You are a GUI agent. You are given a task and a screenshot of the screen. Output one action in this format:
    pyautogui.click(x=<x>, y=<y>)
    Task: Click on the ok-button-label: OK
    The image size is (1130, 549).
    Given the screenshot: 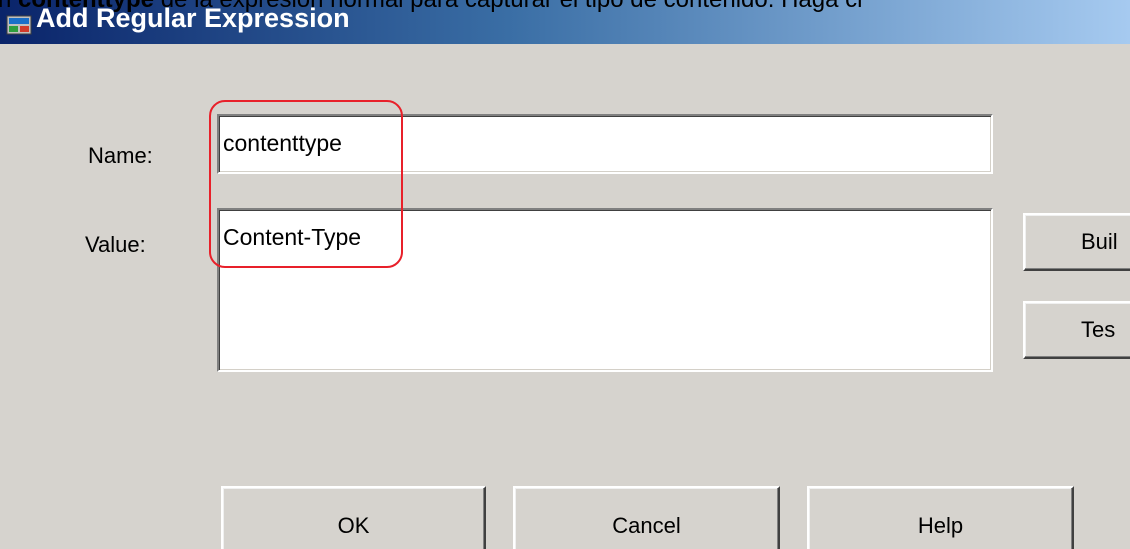 What is the action you would take?
    pyautogui.click(x=353, y=525)
    